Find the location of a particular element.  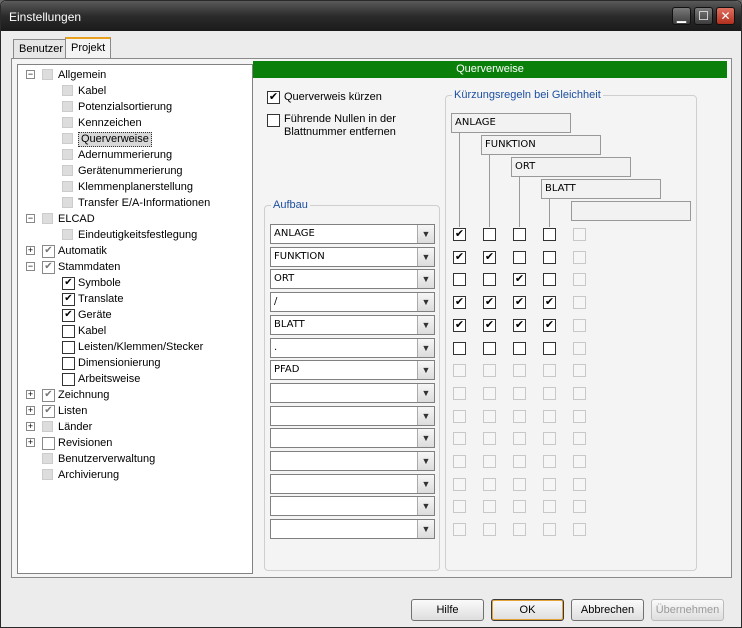

tree-item: Gerätenummerierung is located at coordinates (134, 171).